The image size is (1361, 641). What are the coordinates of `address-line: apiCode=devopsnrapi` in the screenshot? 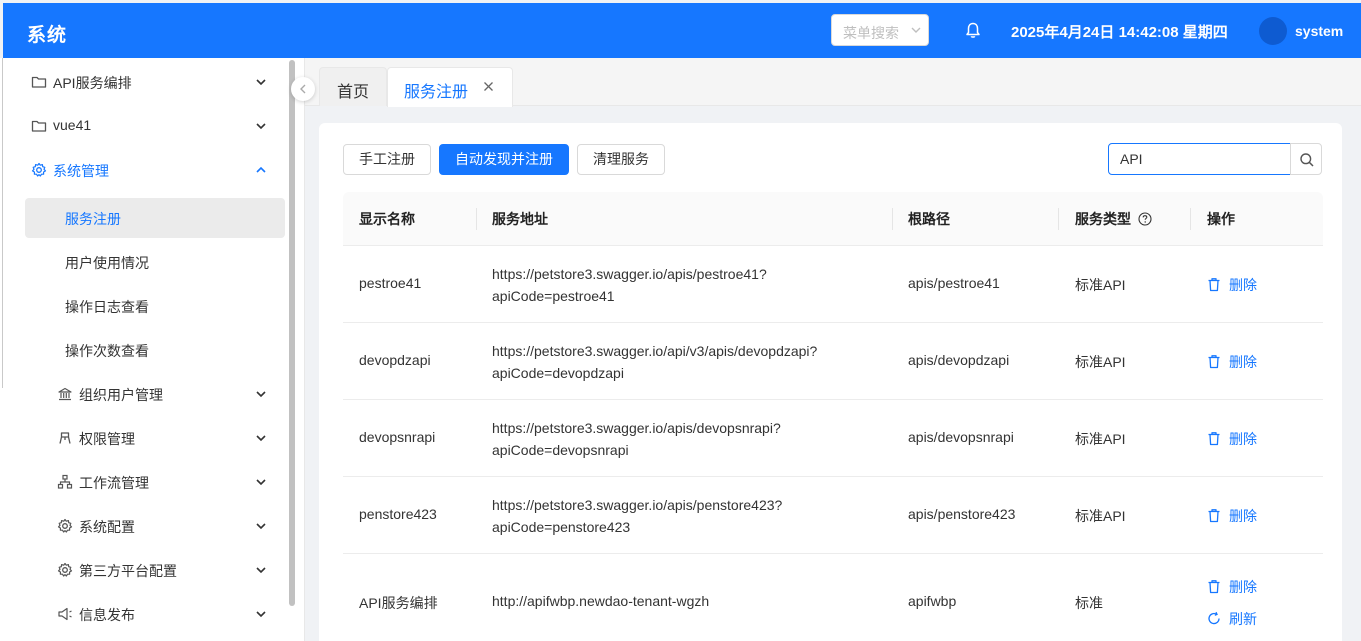 It's located at (560, 450).